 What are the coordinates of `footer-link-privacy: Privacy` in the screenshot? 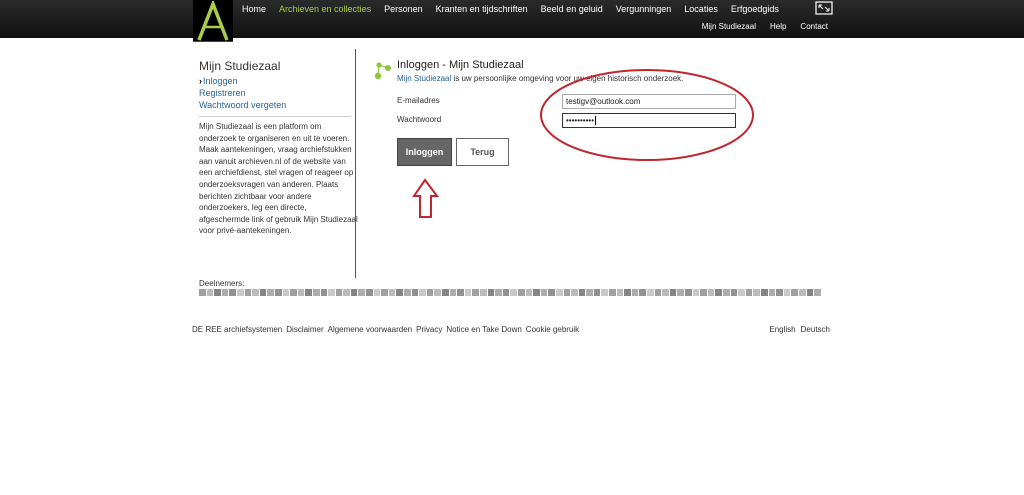 It's located at (429, 329).